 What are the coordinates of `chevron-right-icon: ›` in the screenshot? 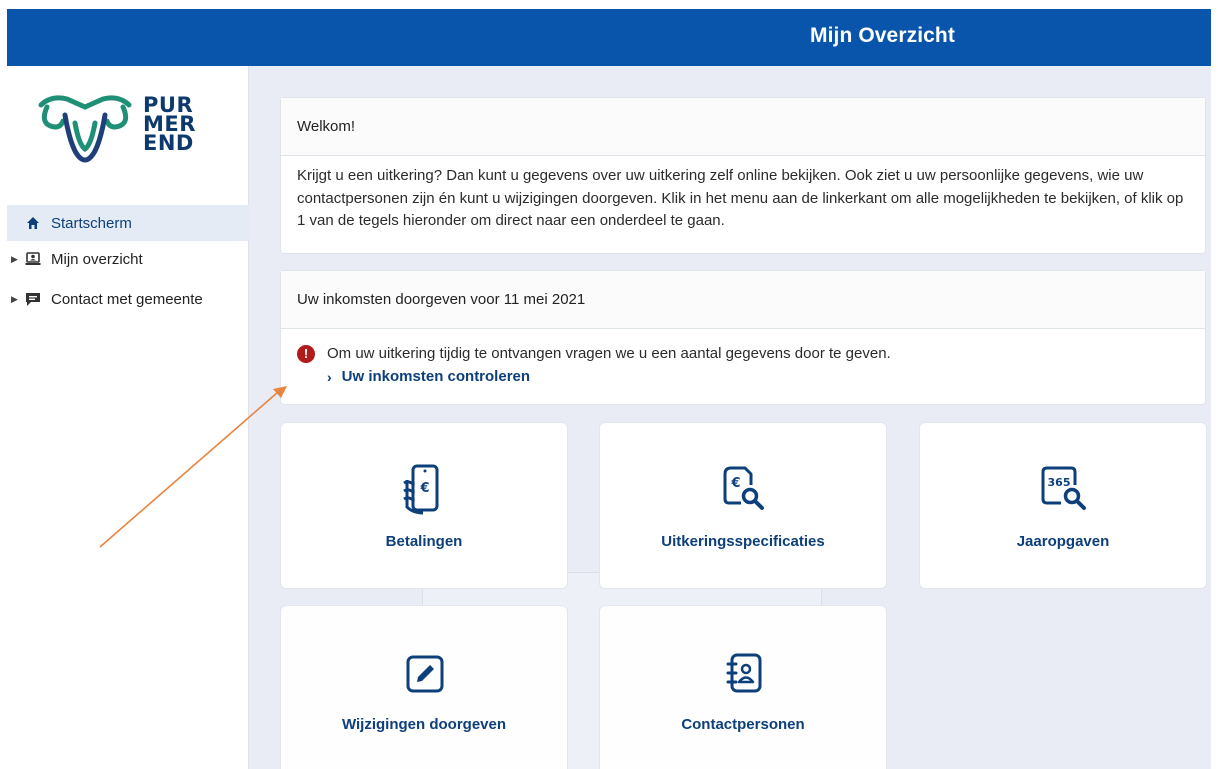 It's located at (329, 376).